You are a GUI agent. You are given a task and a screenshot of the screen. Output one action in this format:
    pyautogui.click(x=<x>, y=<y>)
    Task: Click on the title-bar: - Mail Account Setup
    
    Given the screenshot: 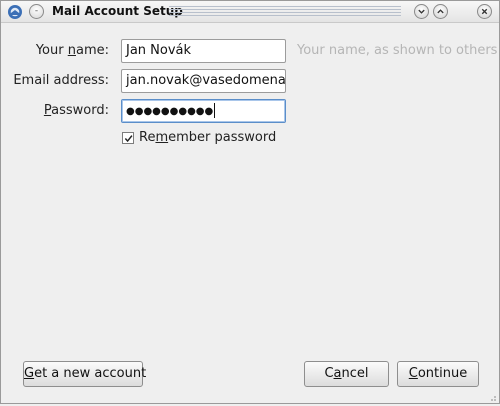 What is the action you would take?
    pyautogui.click(x=250, y=12)
    